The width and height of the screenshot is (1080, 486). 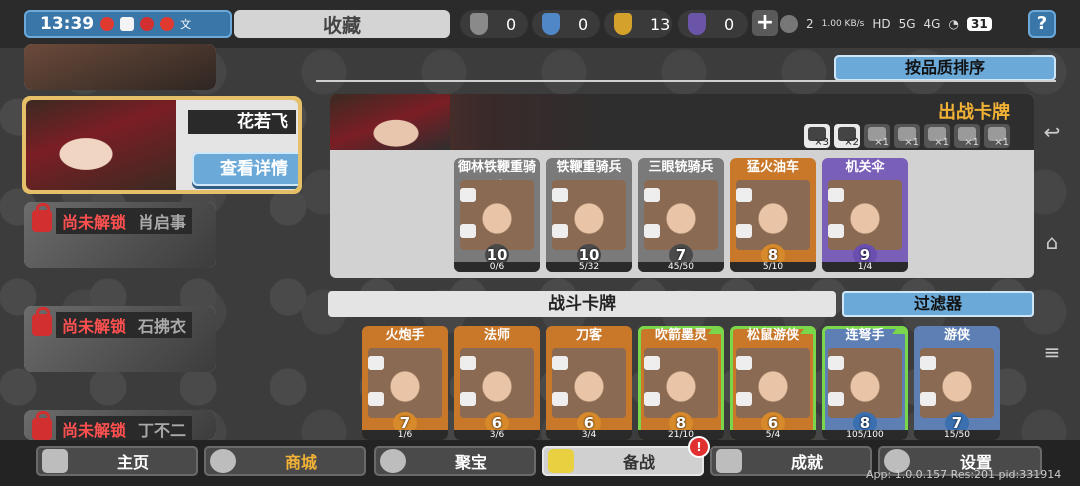 I want to click on wheel-tag-icon: ×1, so click(x=907, y=136).